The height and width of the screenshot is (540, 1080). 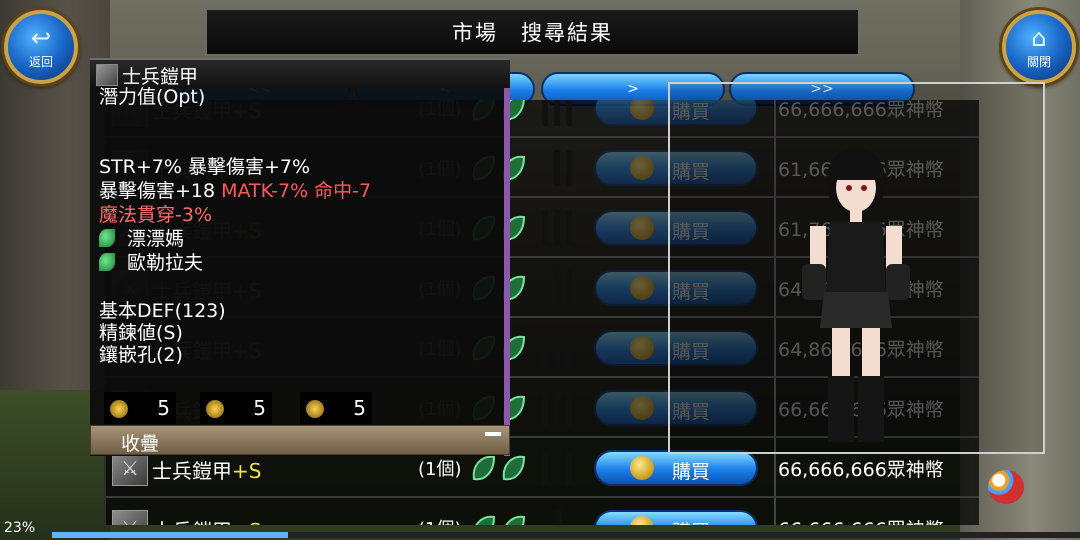 What do you see at coordinates (163, 408) in the screenshot?
I see `gem-count-1: 5` at bounding box center [163, 408].